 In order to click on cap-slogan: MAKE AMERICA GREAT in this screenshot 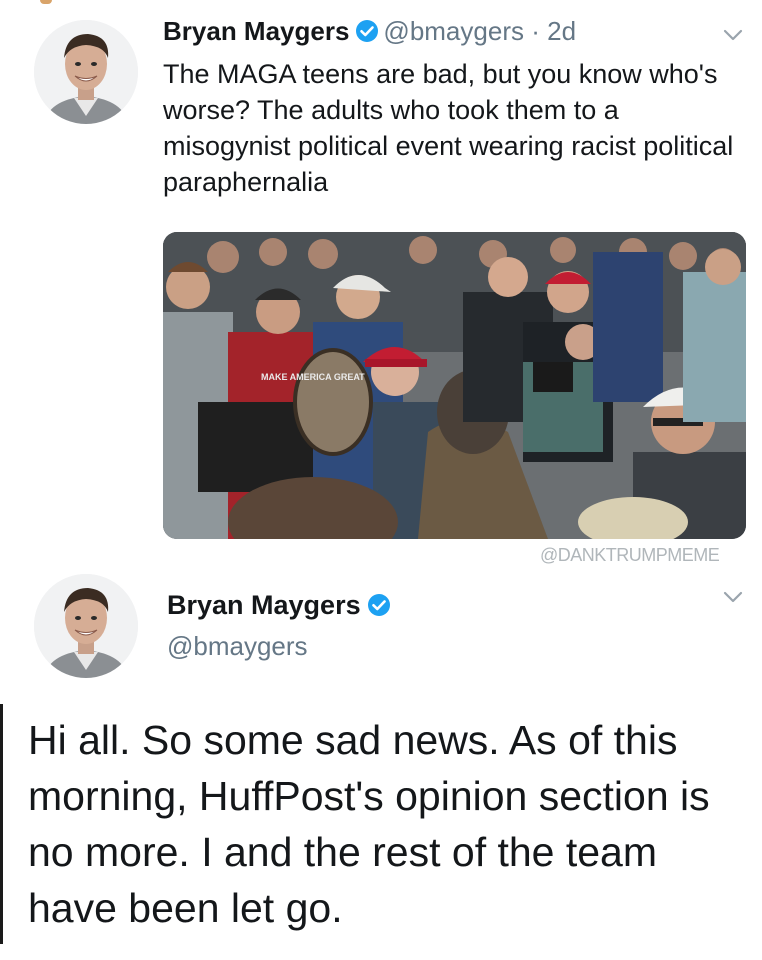, I will do `click(313, 377)`.